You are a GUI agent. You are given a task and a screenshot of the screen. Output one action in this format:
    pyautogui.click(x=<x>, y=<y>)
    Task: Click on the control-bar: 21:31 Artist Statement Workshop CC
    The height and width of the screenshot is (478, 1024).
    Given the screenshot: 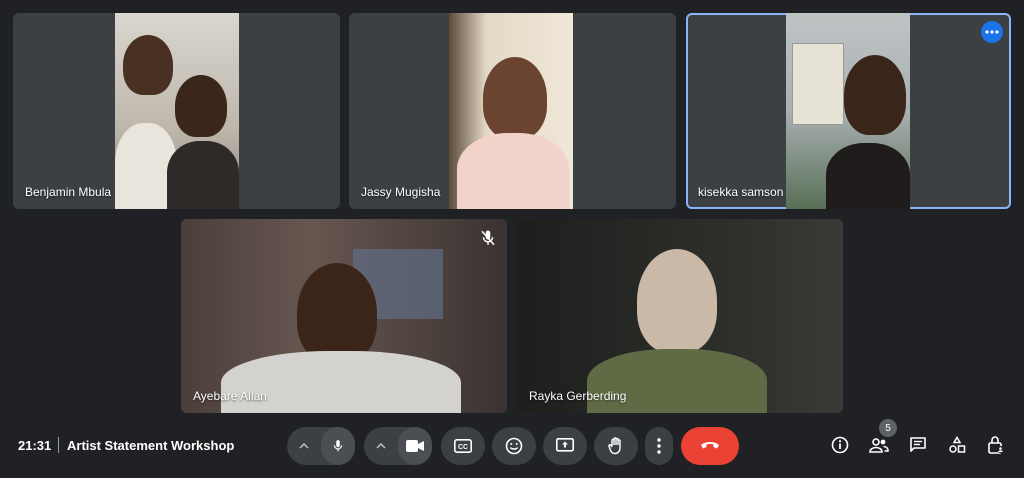 What is the action you would take?
    pyautogui.click(x=512, y=446)
    